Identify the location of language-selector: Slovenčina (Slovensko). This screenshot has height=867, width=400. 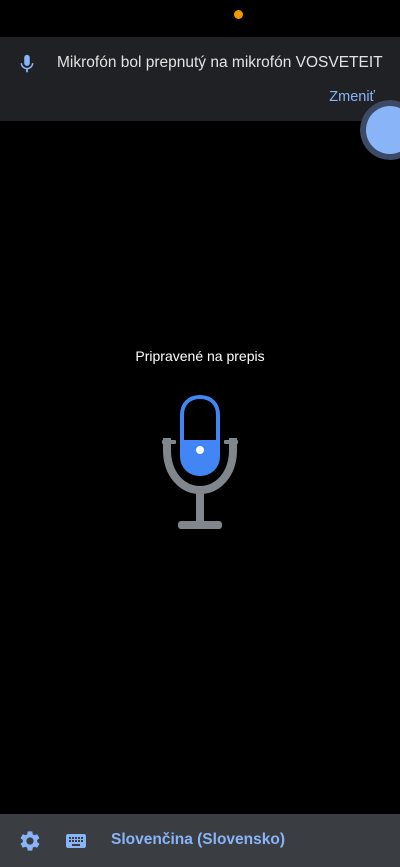
(198, 840).